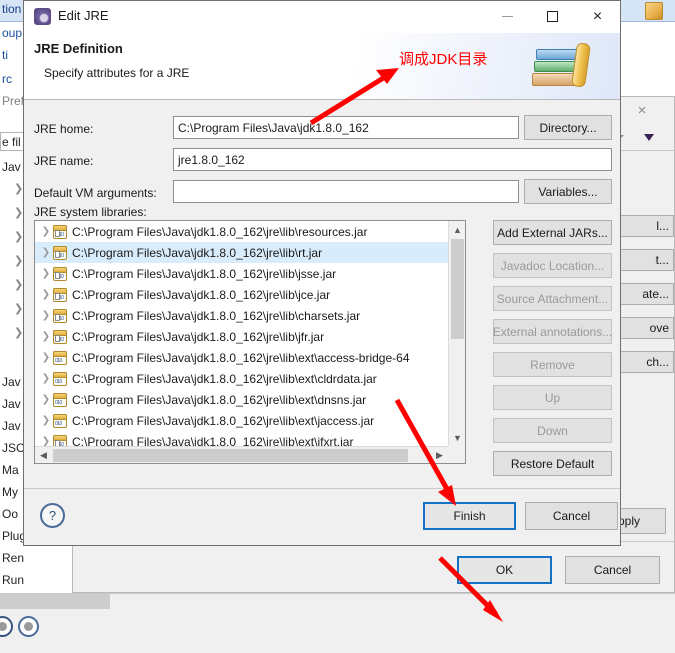 This screenshot has width=675, height=653. What do you see at coordinates (18, 284) in the screenshot?
I see `tree-expander-icon-4: ❯` at bounding box center [18, 284].